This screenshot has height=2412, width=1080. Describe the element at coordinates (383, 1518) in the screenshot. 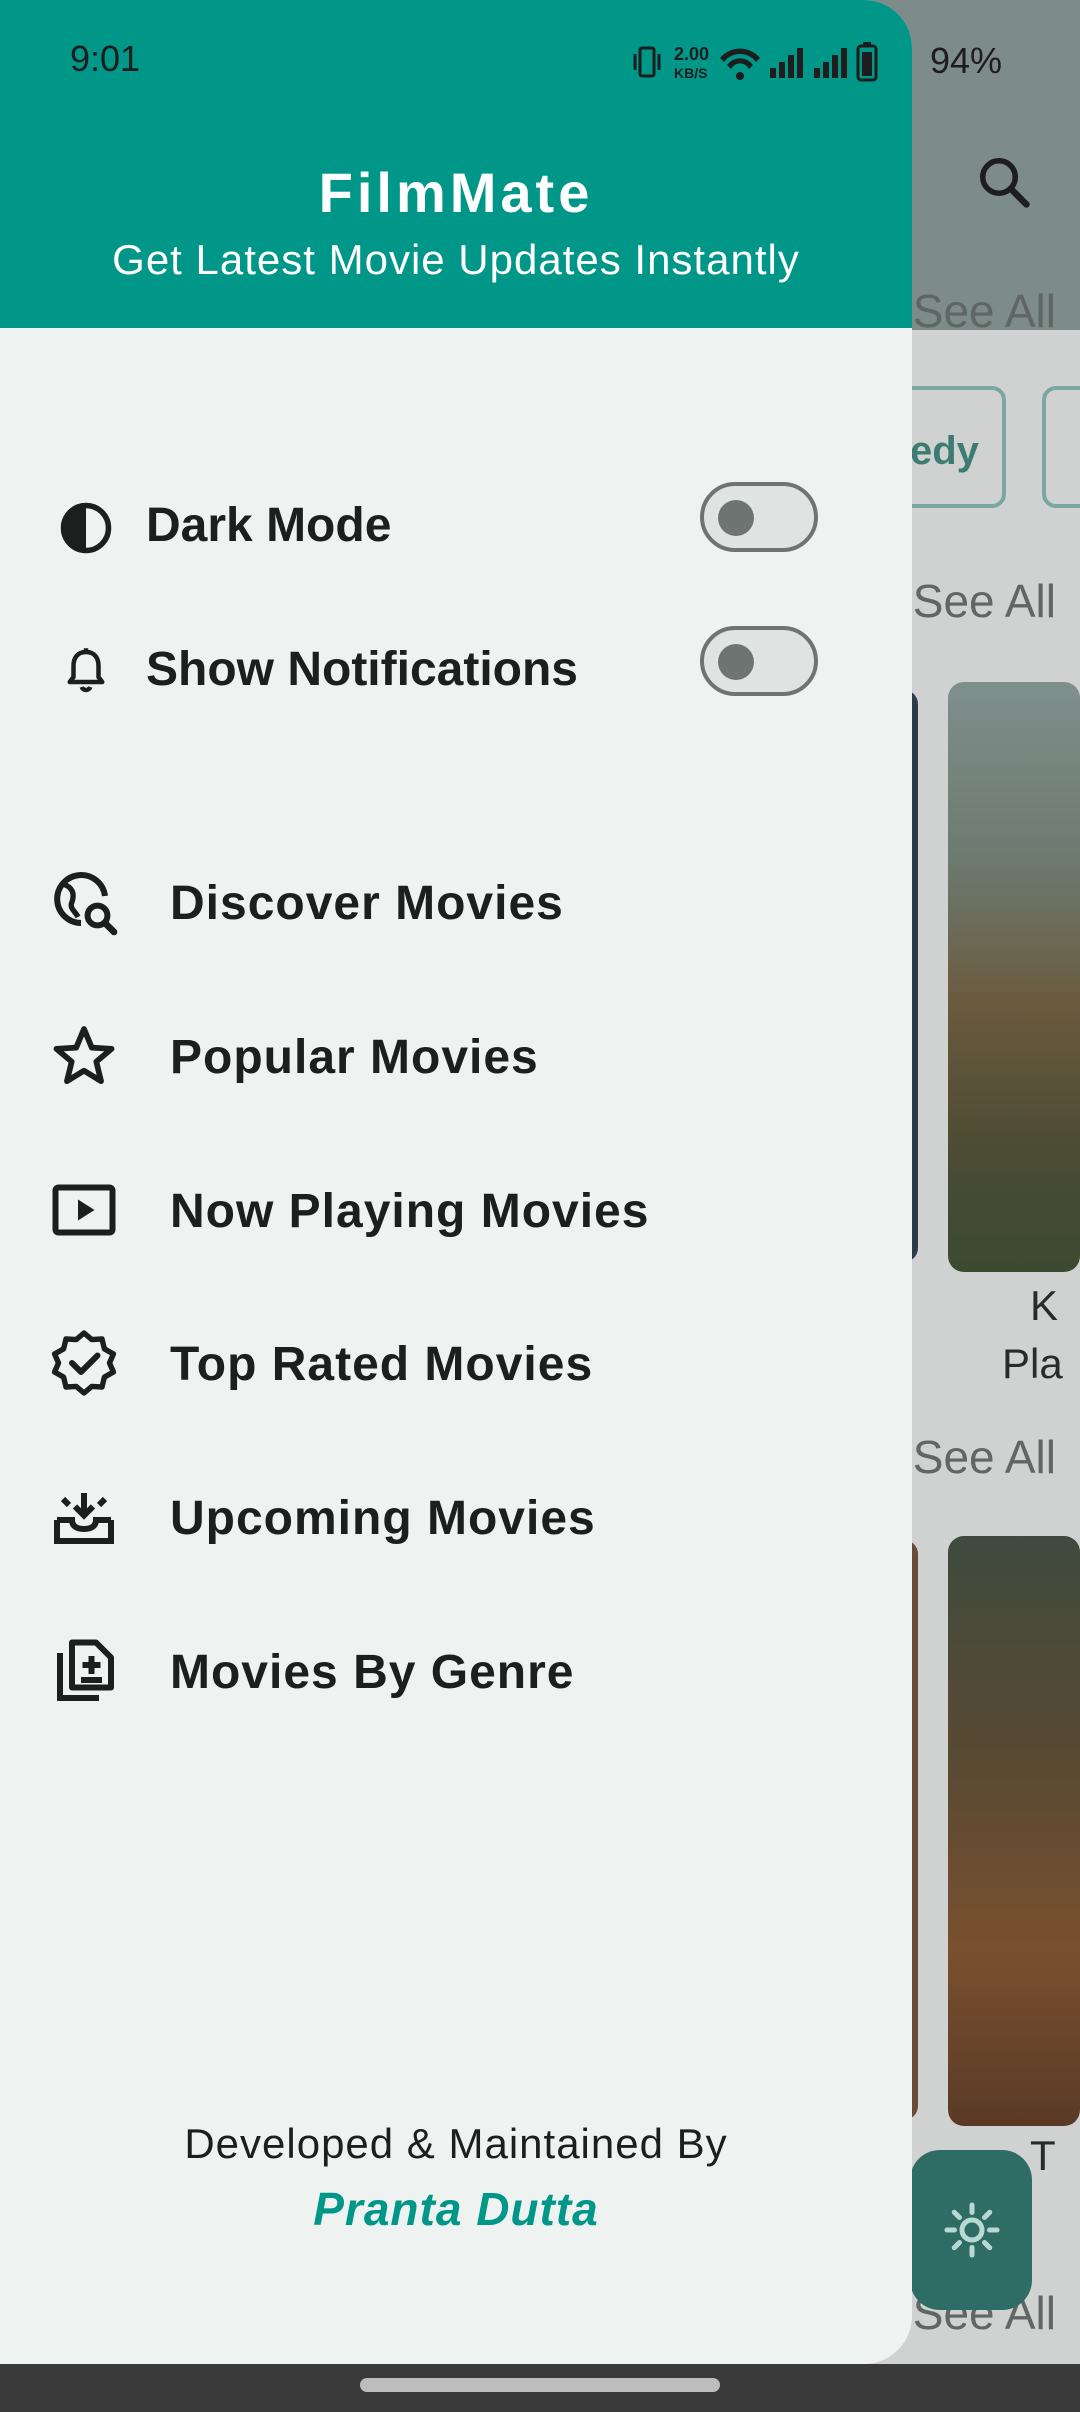

I see `menu-label: Upcoming Movies` at that location.